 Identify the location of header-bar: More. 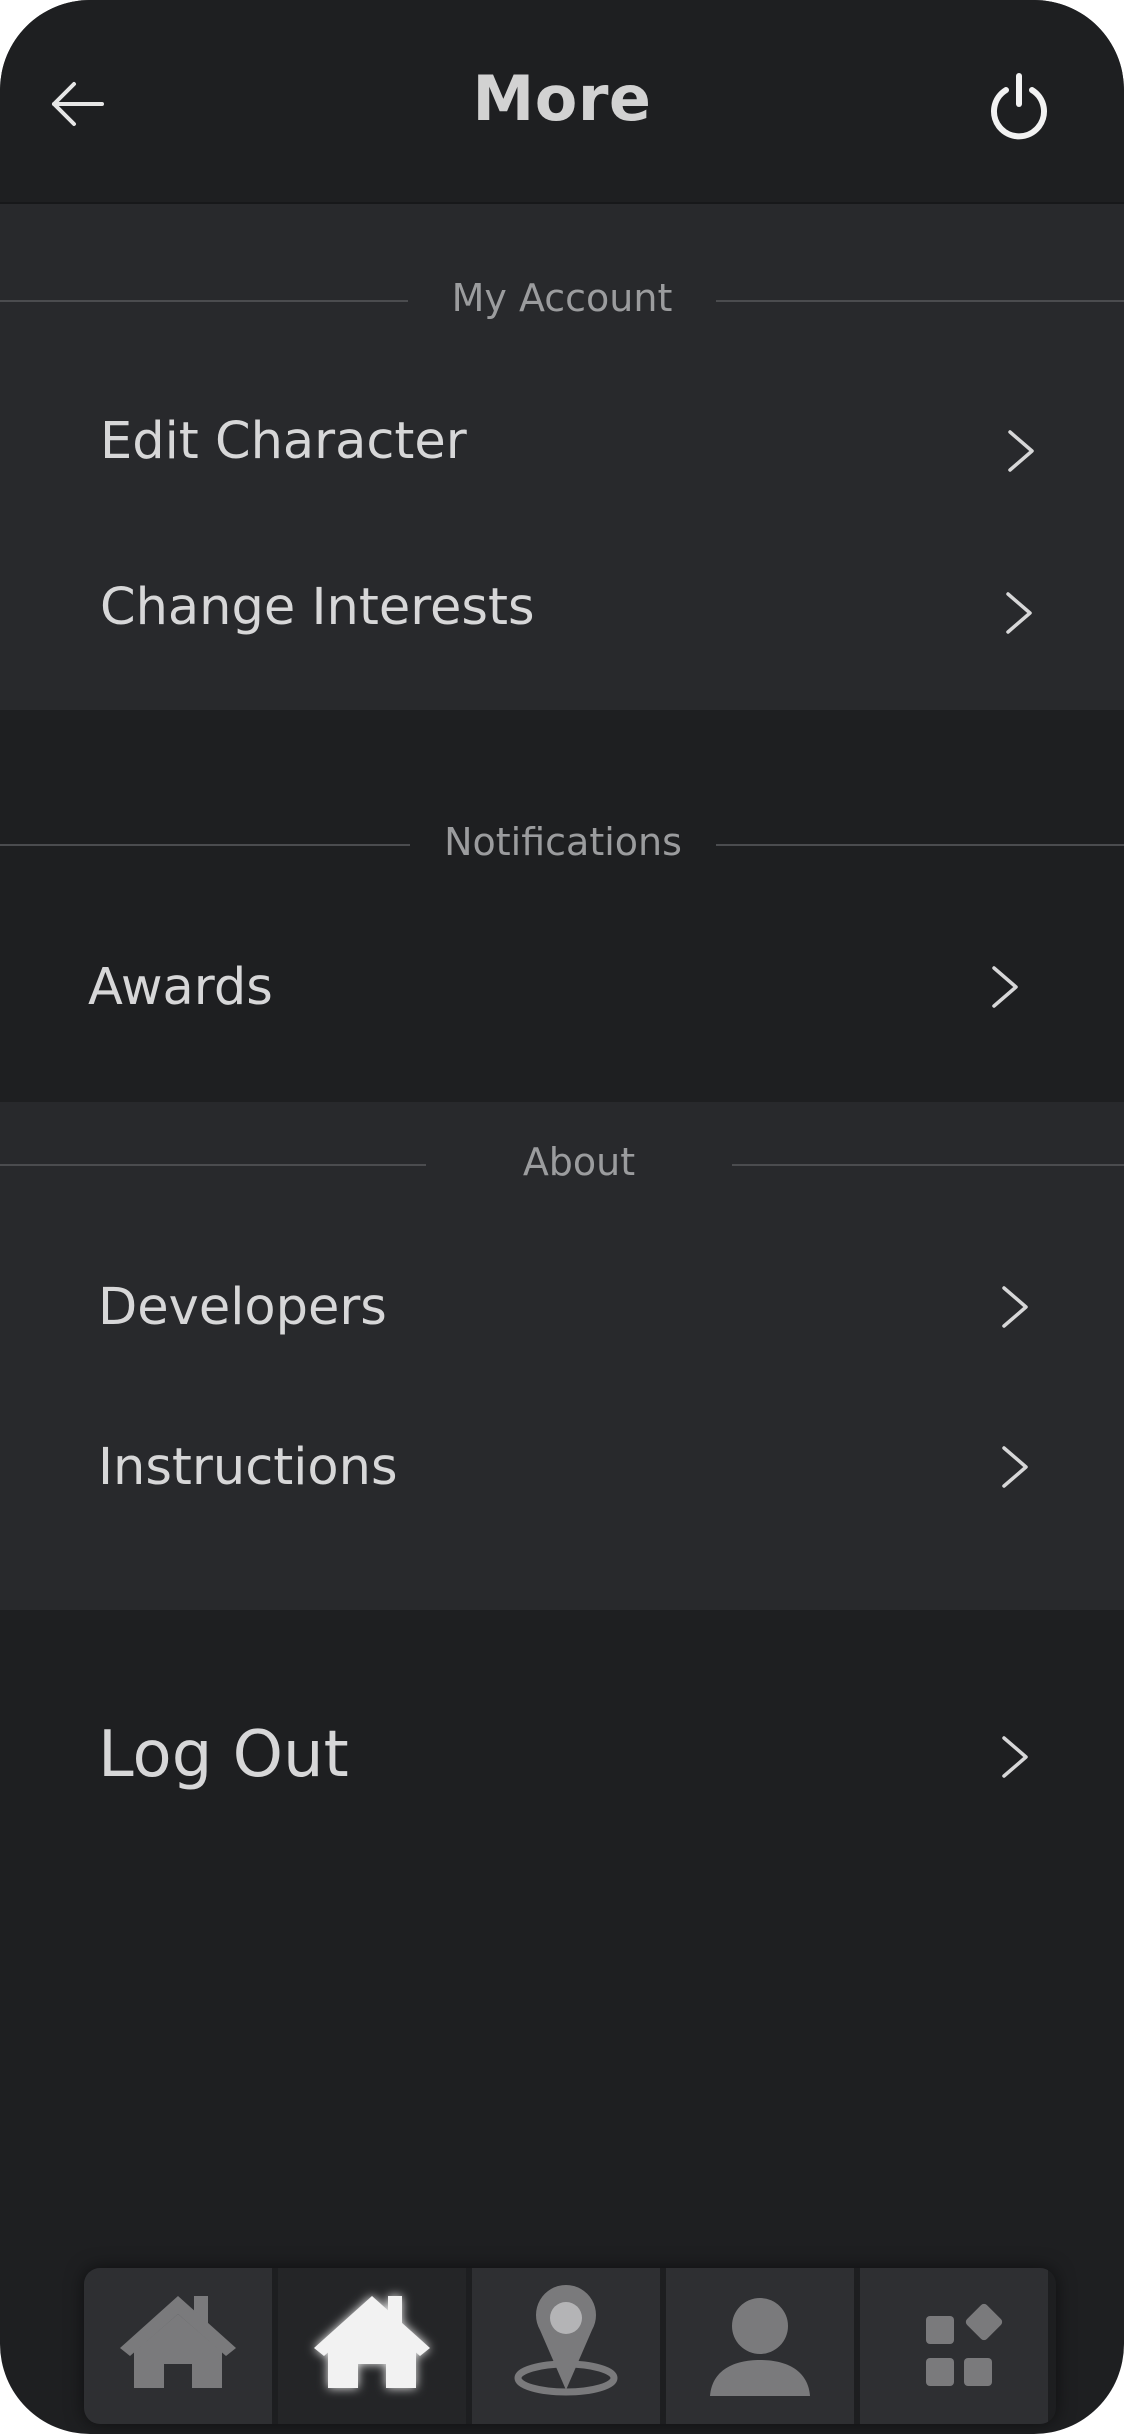
(562, 102).